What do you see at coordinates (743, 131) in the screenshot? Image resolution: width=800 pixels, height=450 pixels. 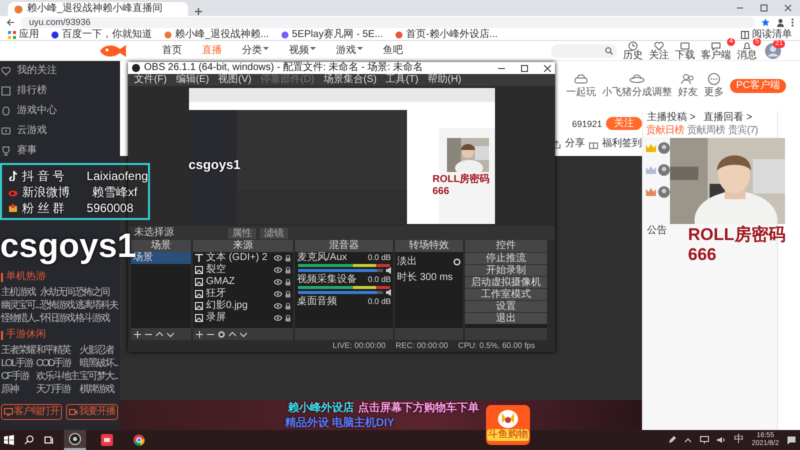 I see `rank-tab: 贵宾(7)` at bounding box center [743, 131].